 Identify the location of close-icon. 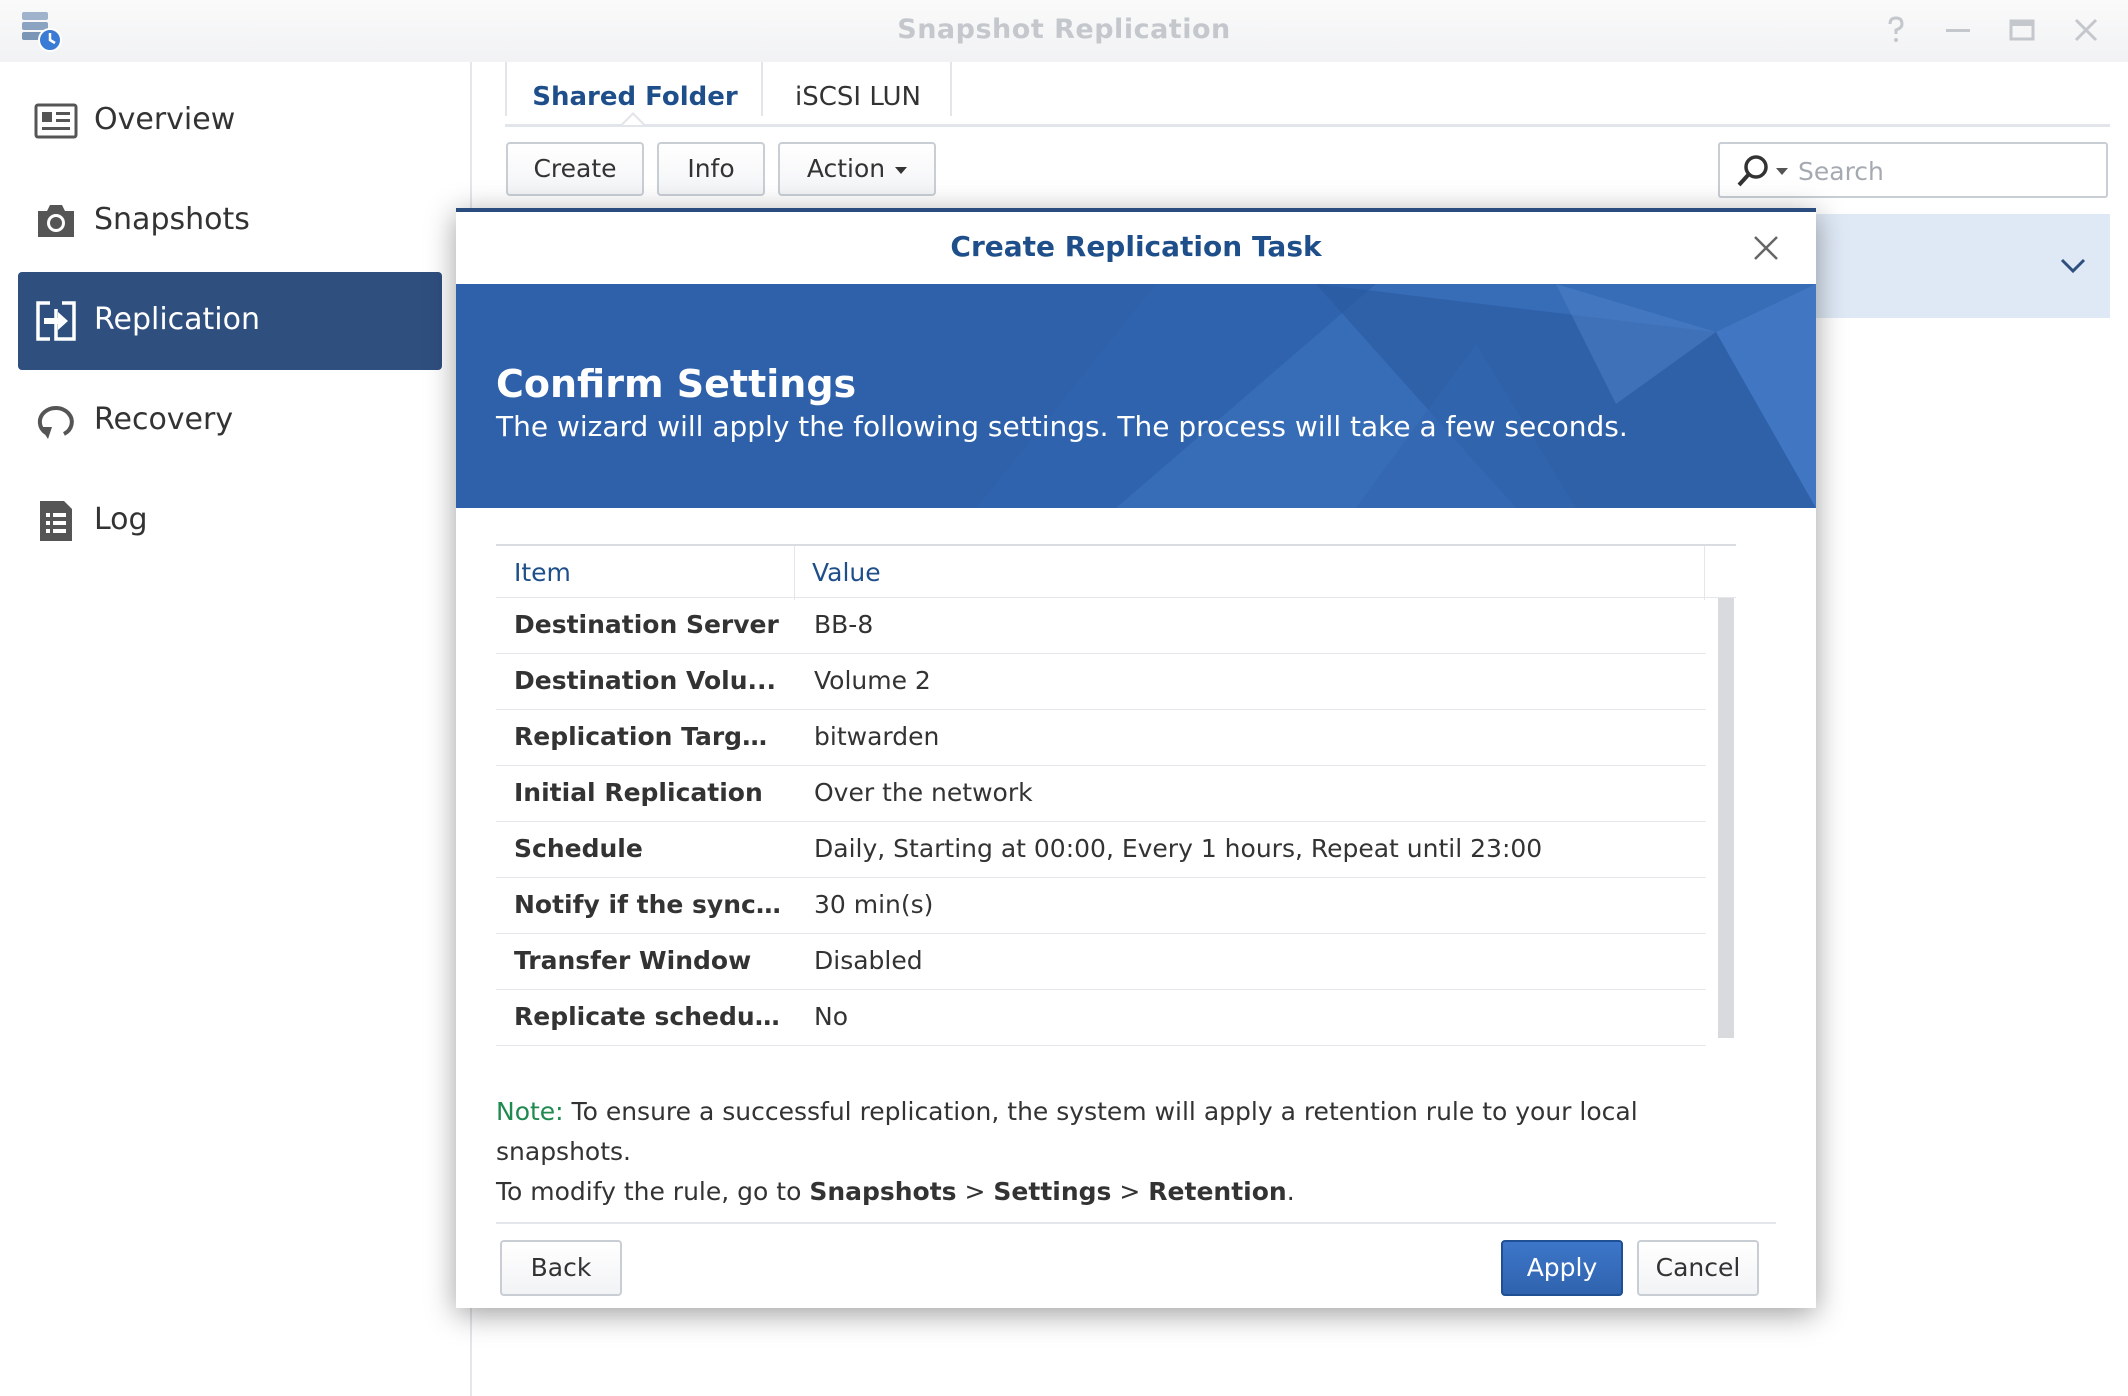
(1766, 248).